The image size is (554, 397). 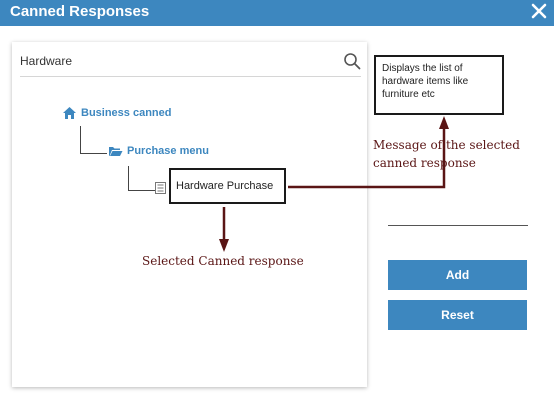 What do you see at coordinates (170, 61) in the screenshot?
I see `search-input` at bounding box center [170, 61].